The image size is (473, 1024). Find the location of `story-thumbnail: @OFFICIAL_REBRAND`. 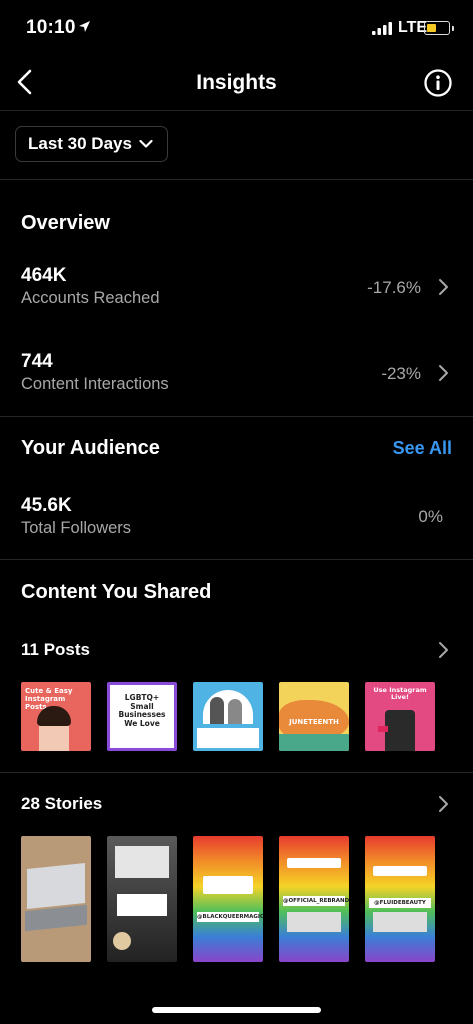

story-thumbnail: @OFFICIAL_REBRAND is located at coordinates (314, 899).